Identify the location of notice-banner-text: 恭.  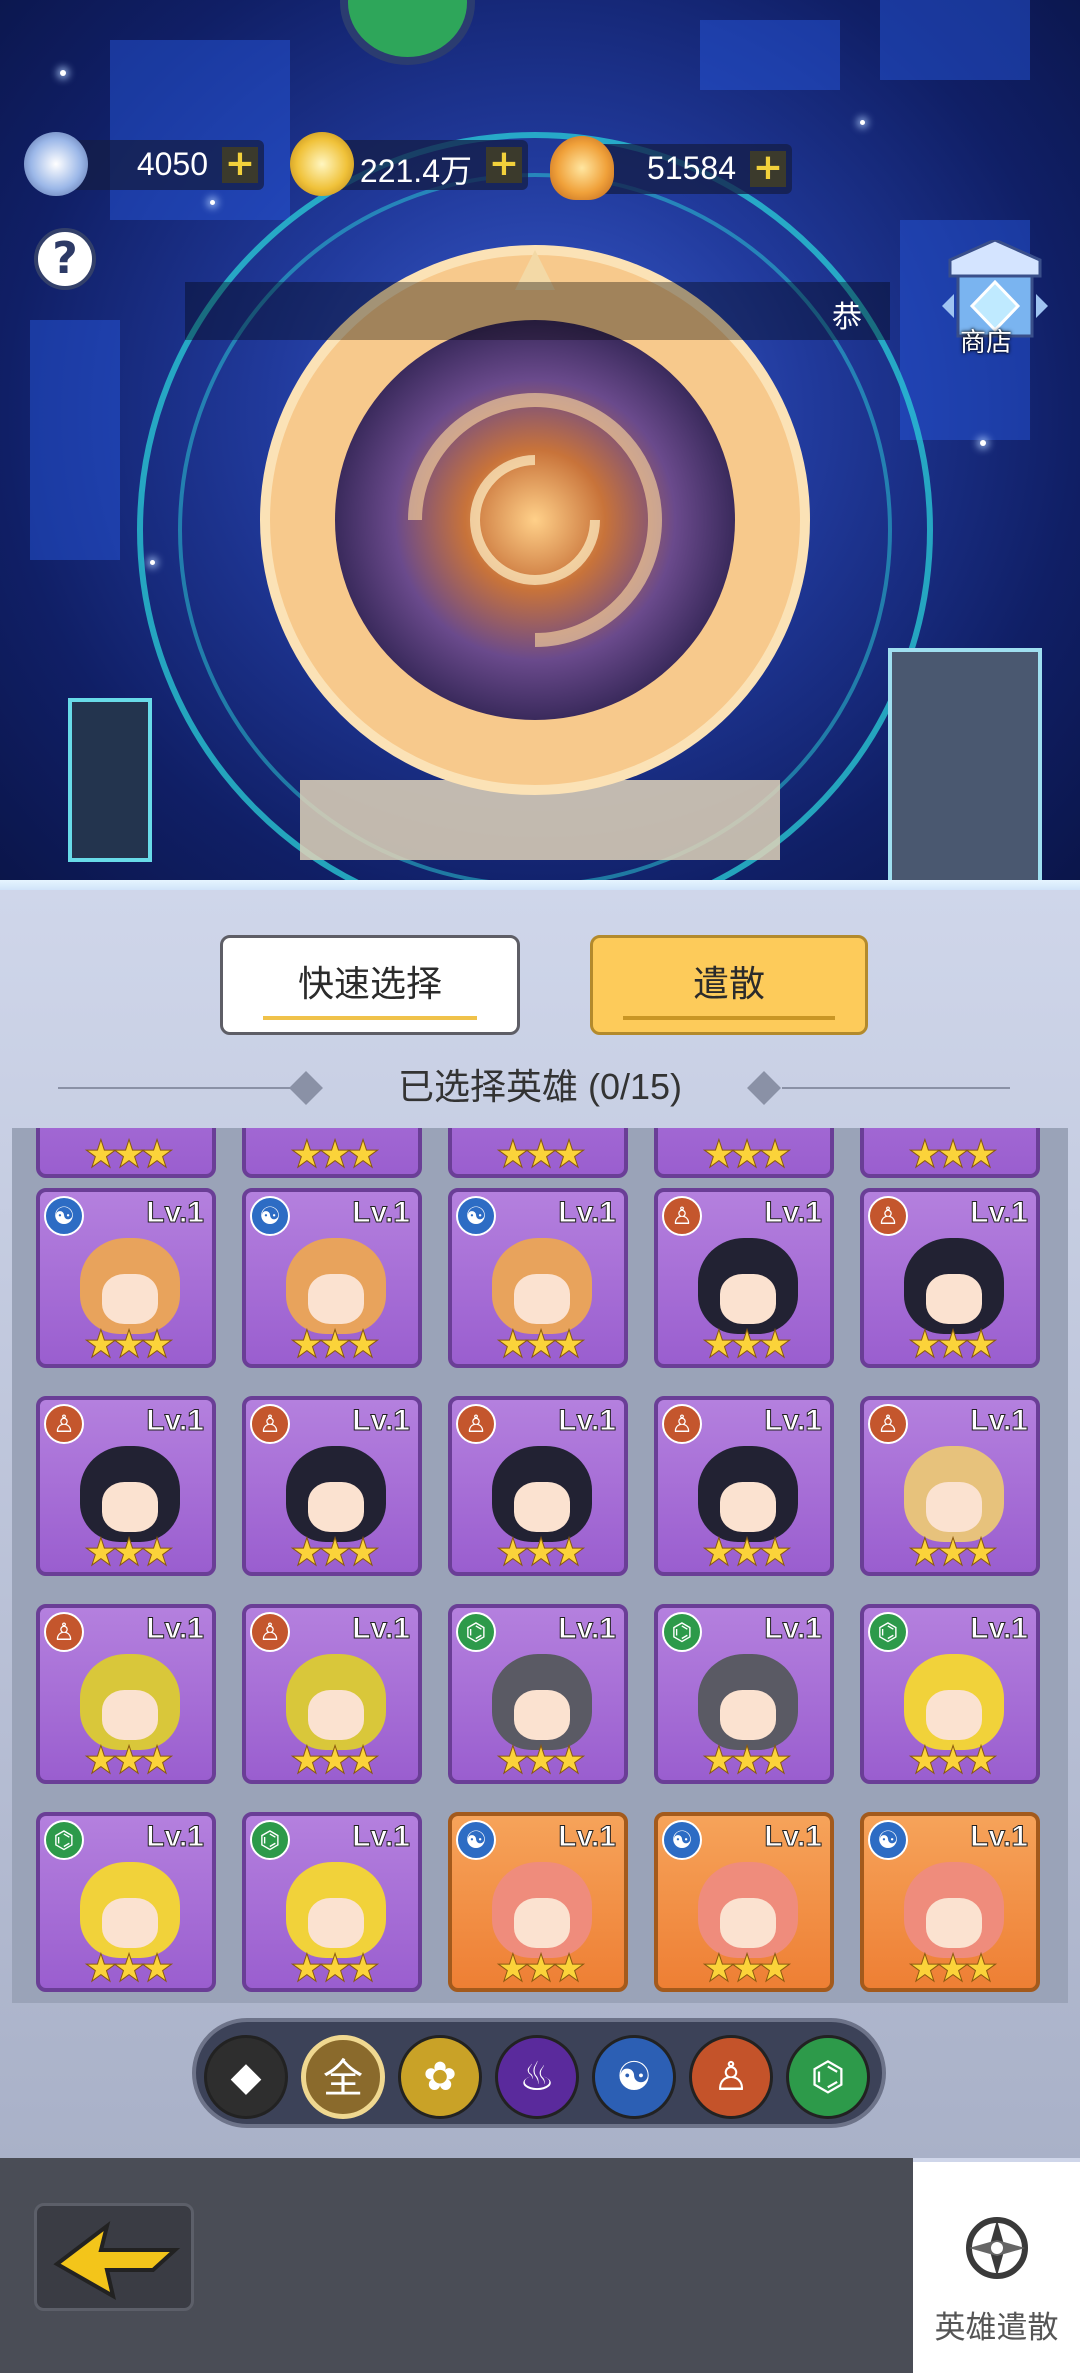
(847, 317).